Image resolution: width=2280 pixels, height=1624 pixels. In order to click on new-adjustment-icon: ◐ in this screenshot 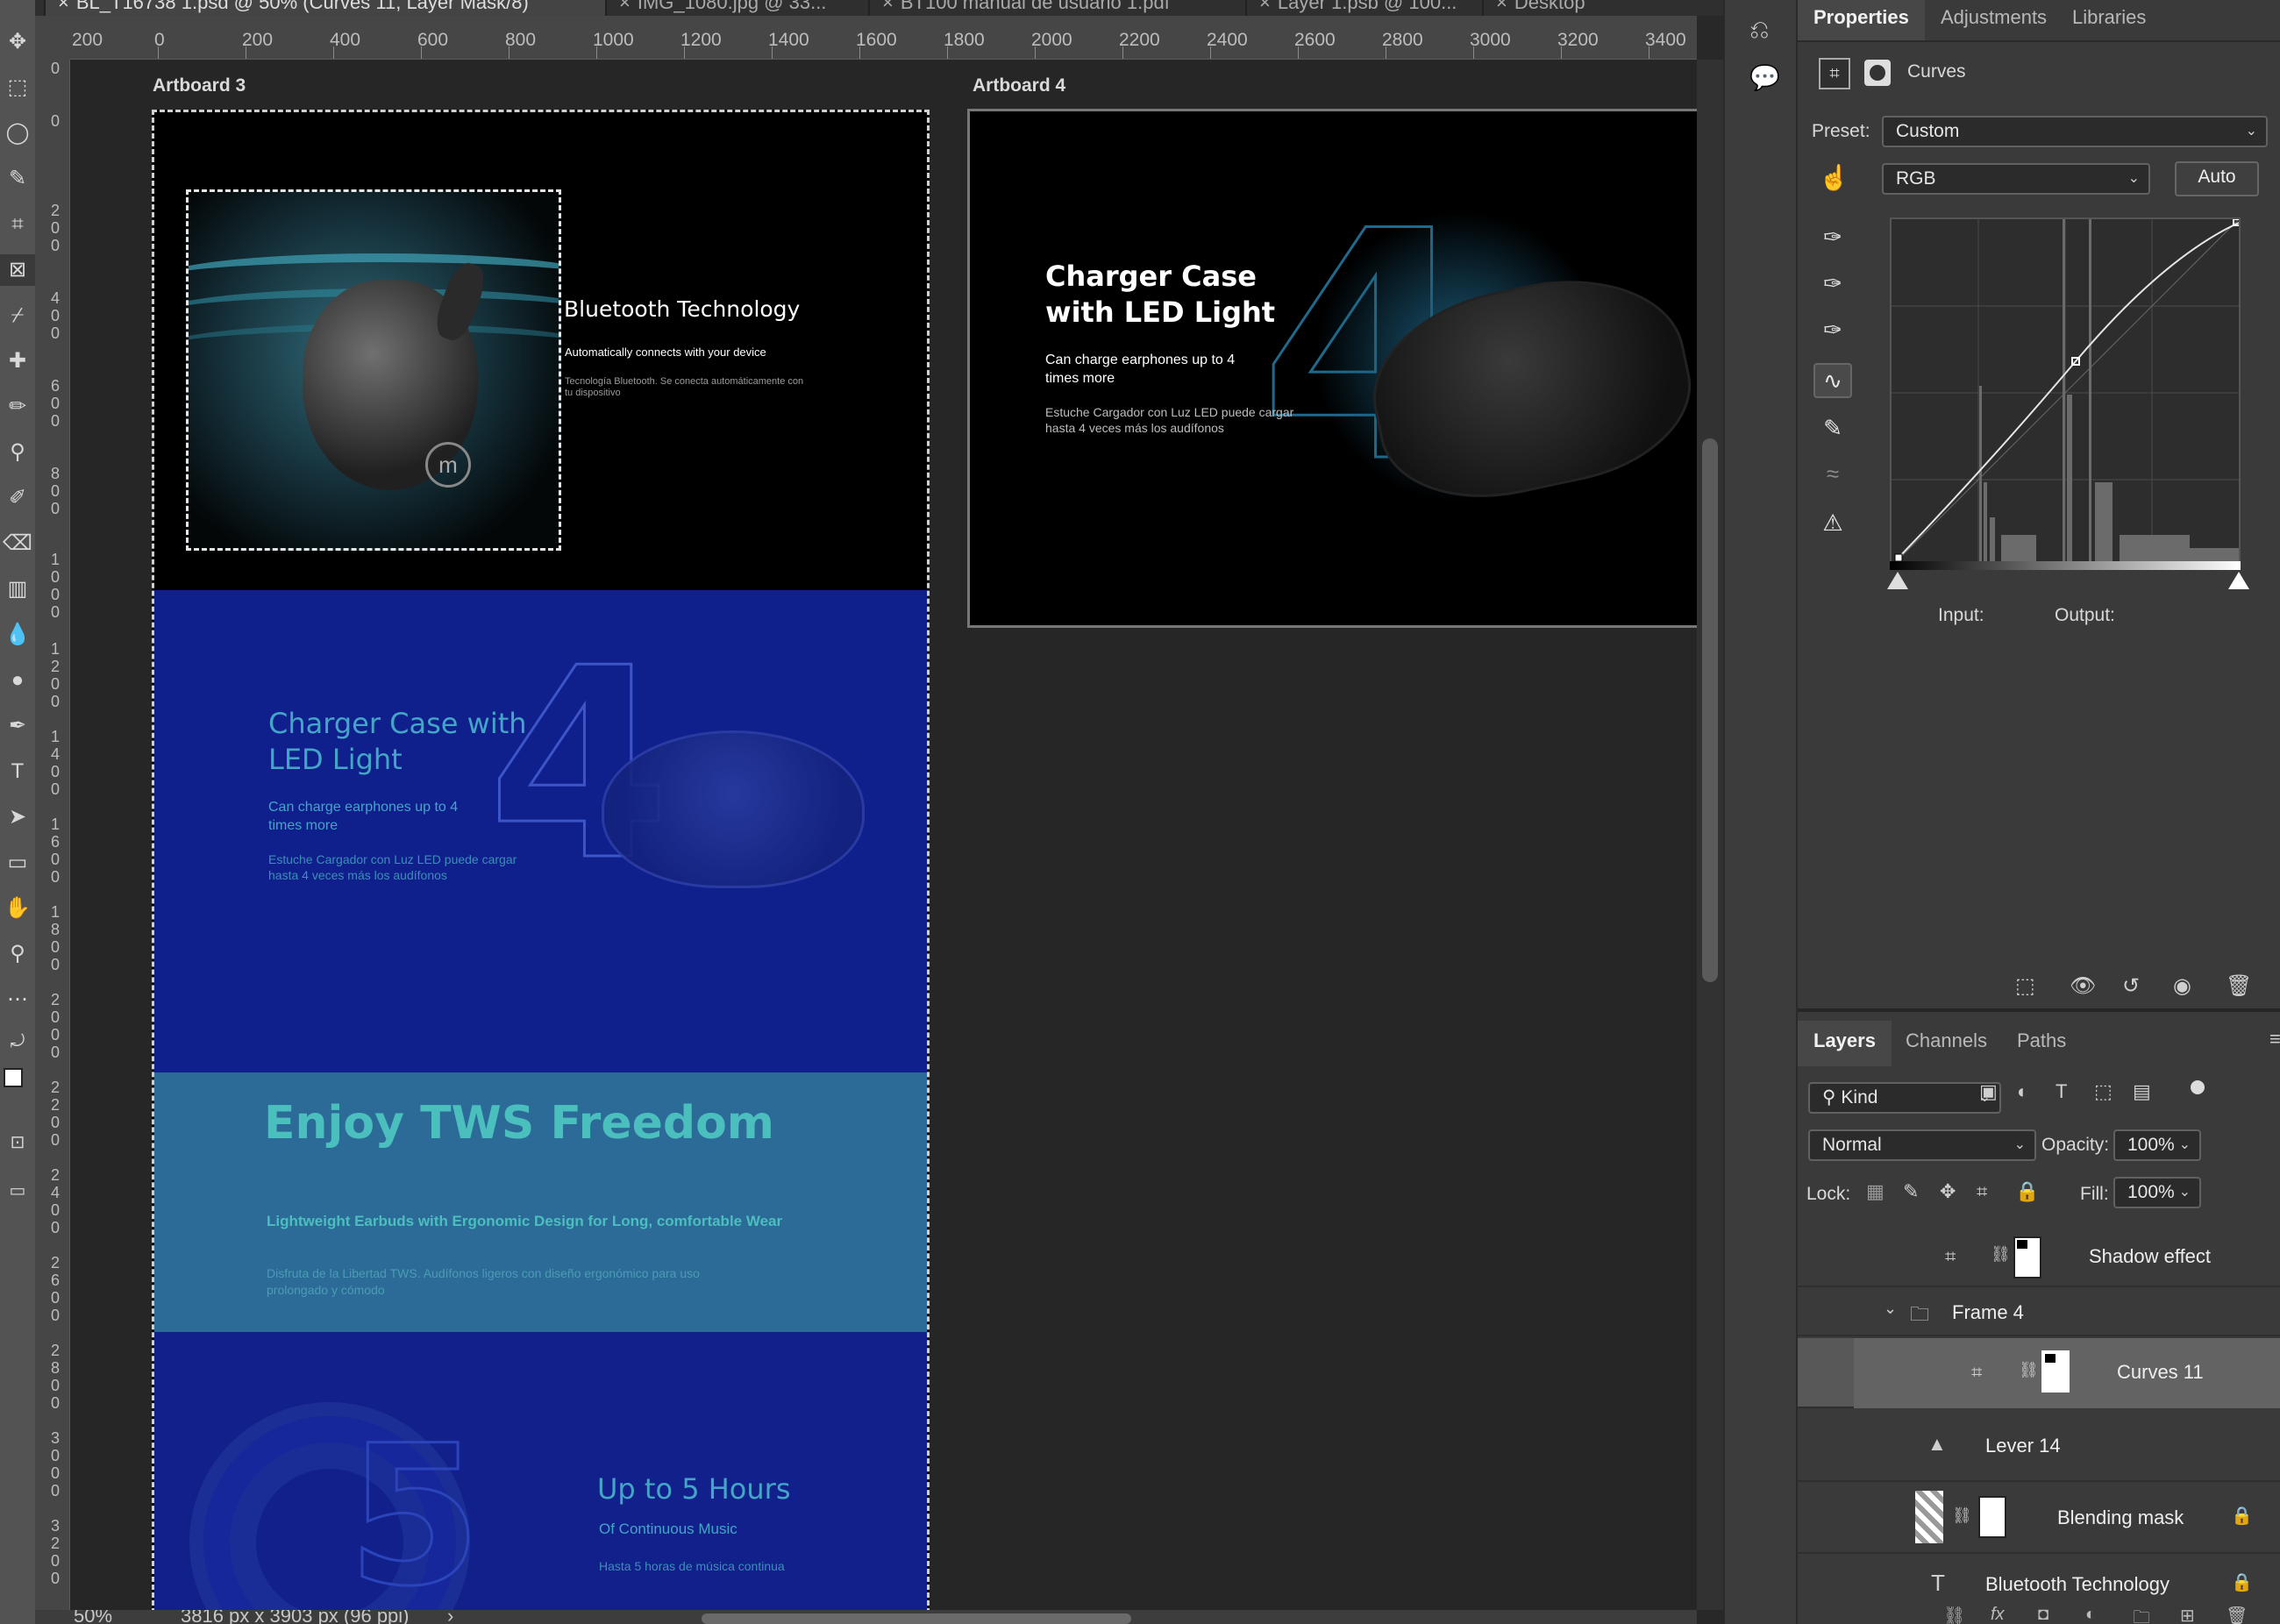, I will do `click(2090, 1615)`.